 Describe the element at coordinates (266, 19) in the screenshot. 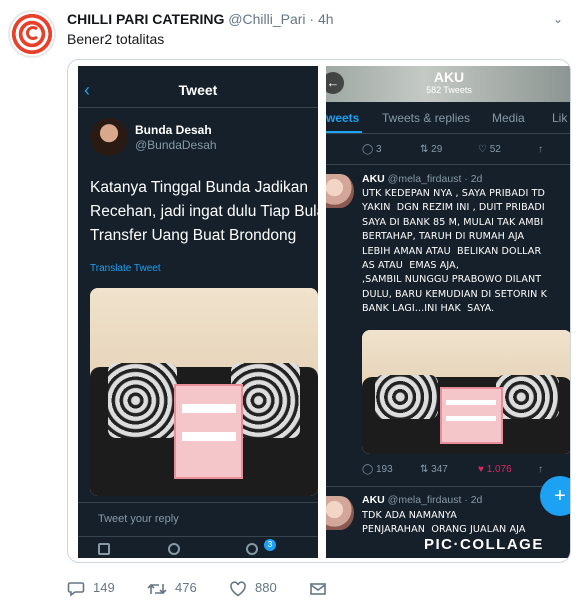

I see `handle: @Chilli_Pari` at that location.